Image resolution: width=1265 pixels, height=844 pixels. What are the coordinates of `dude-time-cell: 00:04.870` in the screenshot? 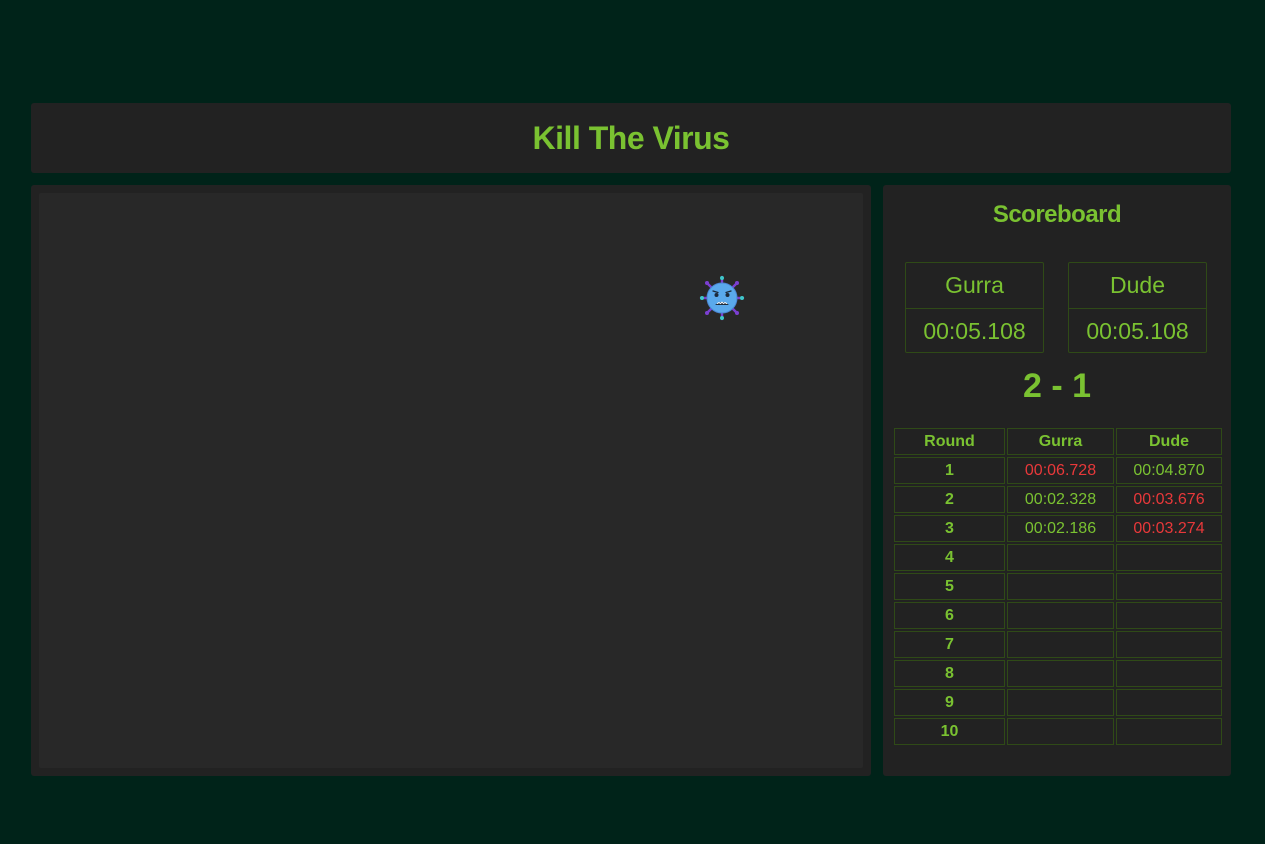 It's located at (1169, 470).